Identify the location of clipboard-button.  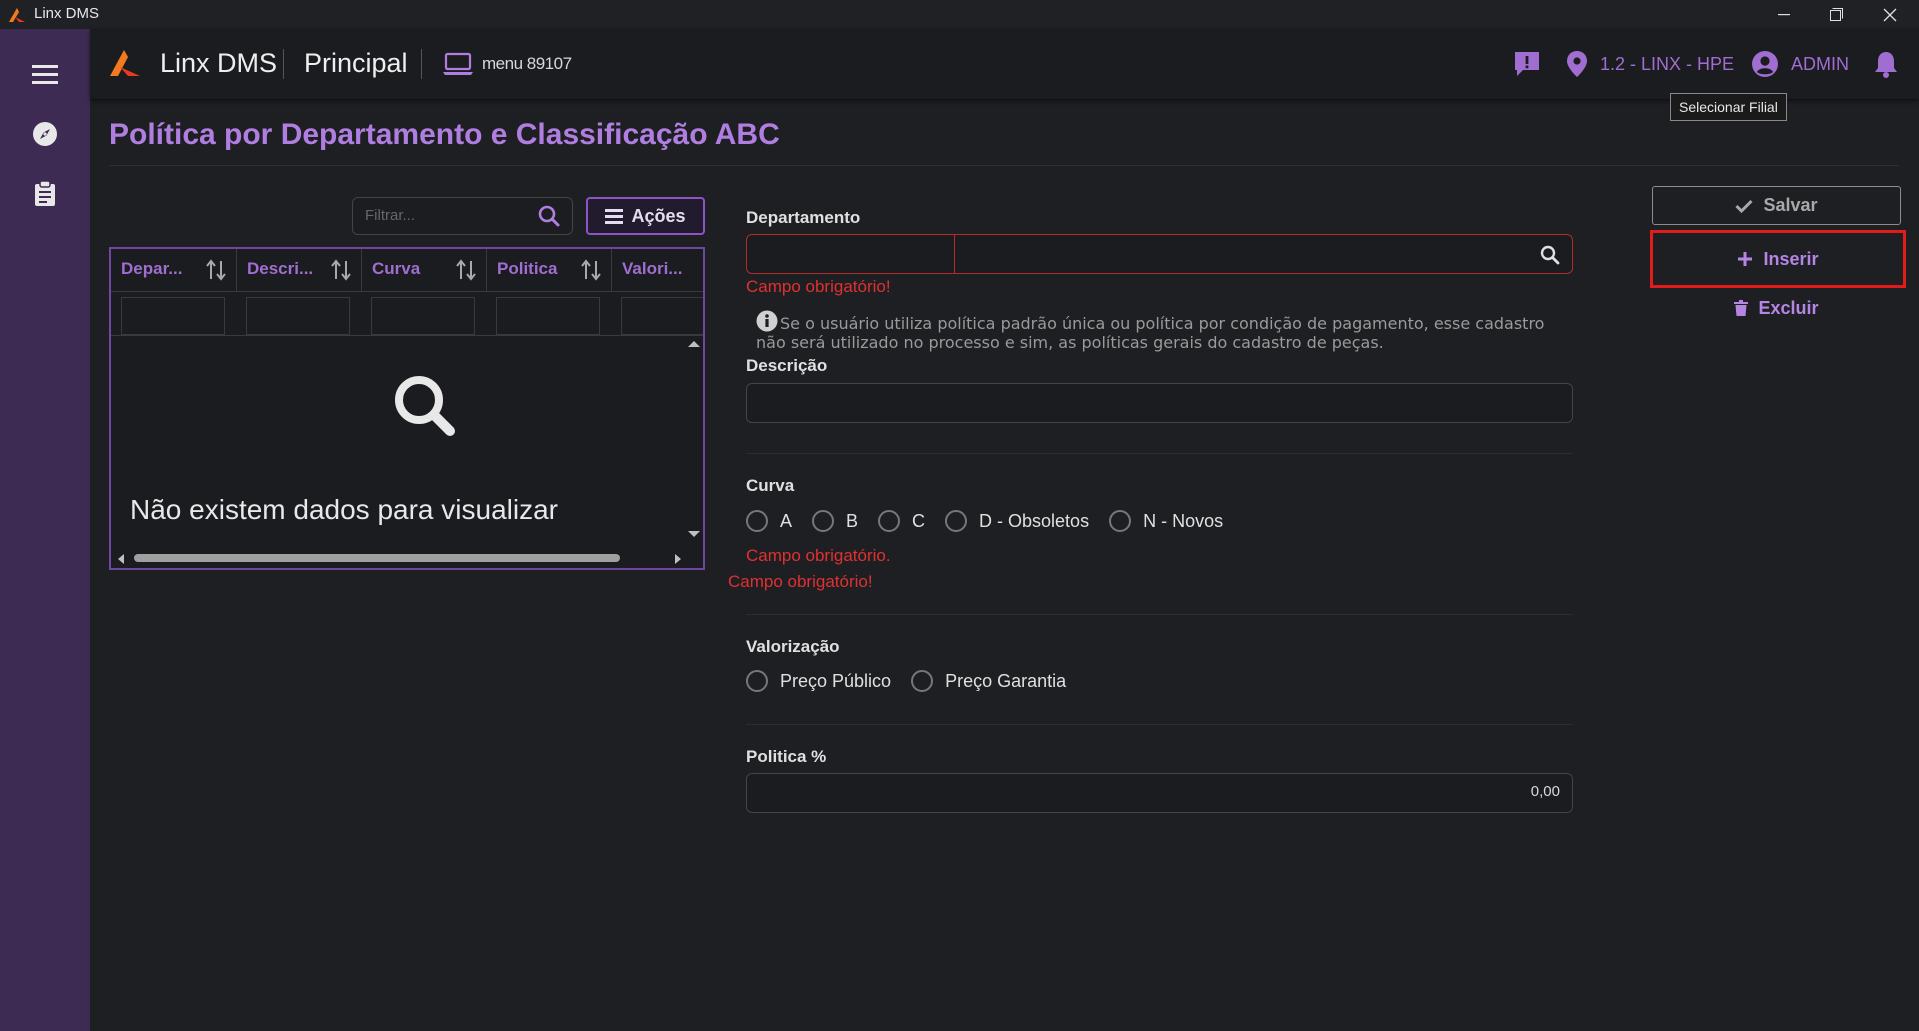
(45, 194).